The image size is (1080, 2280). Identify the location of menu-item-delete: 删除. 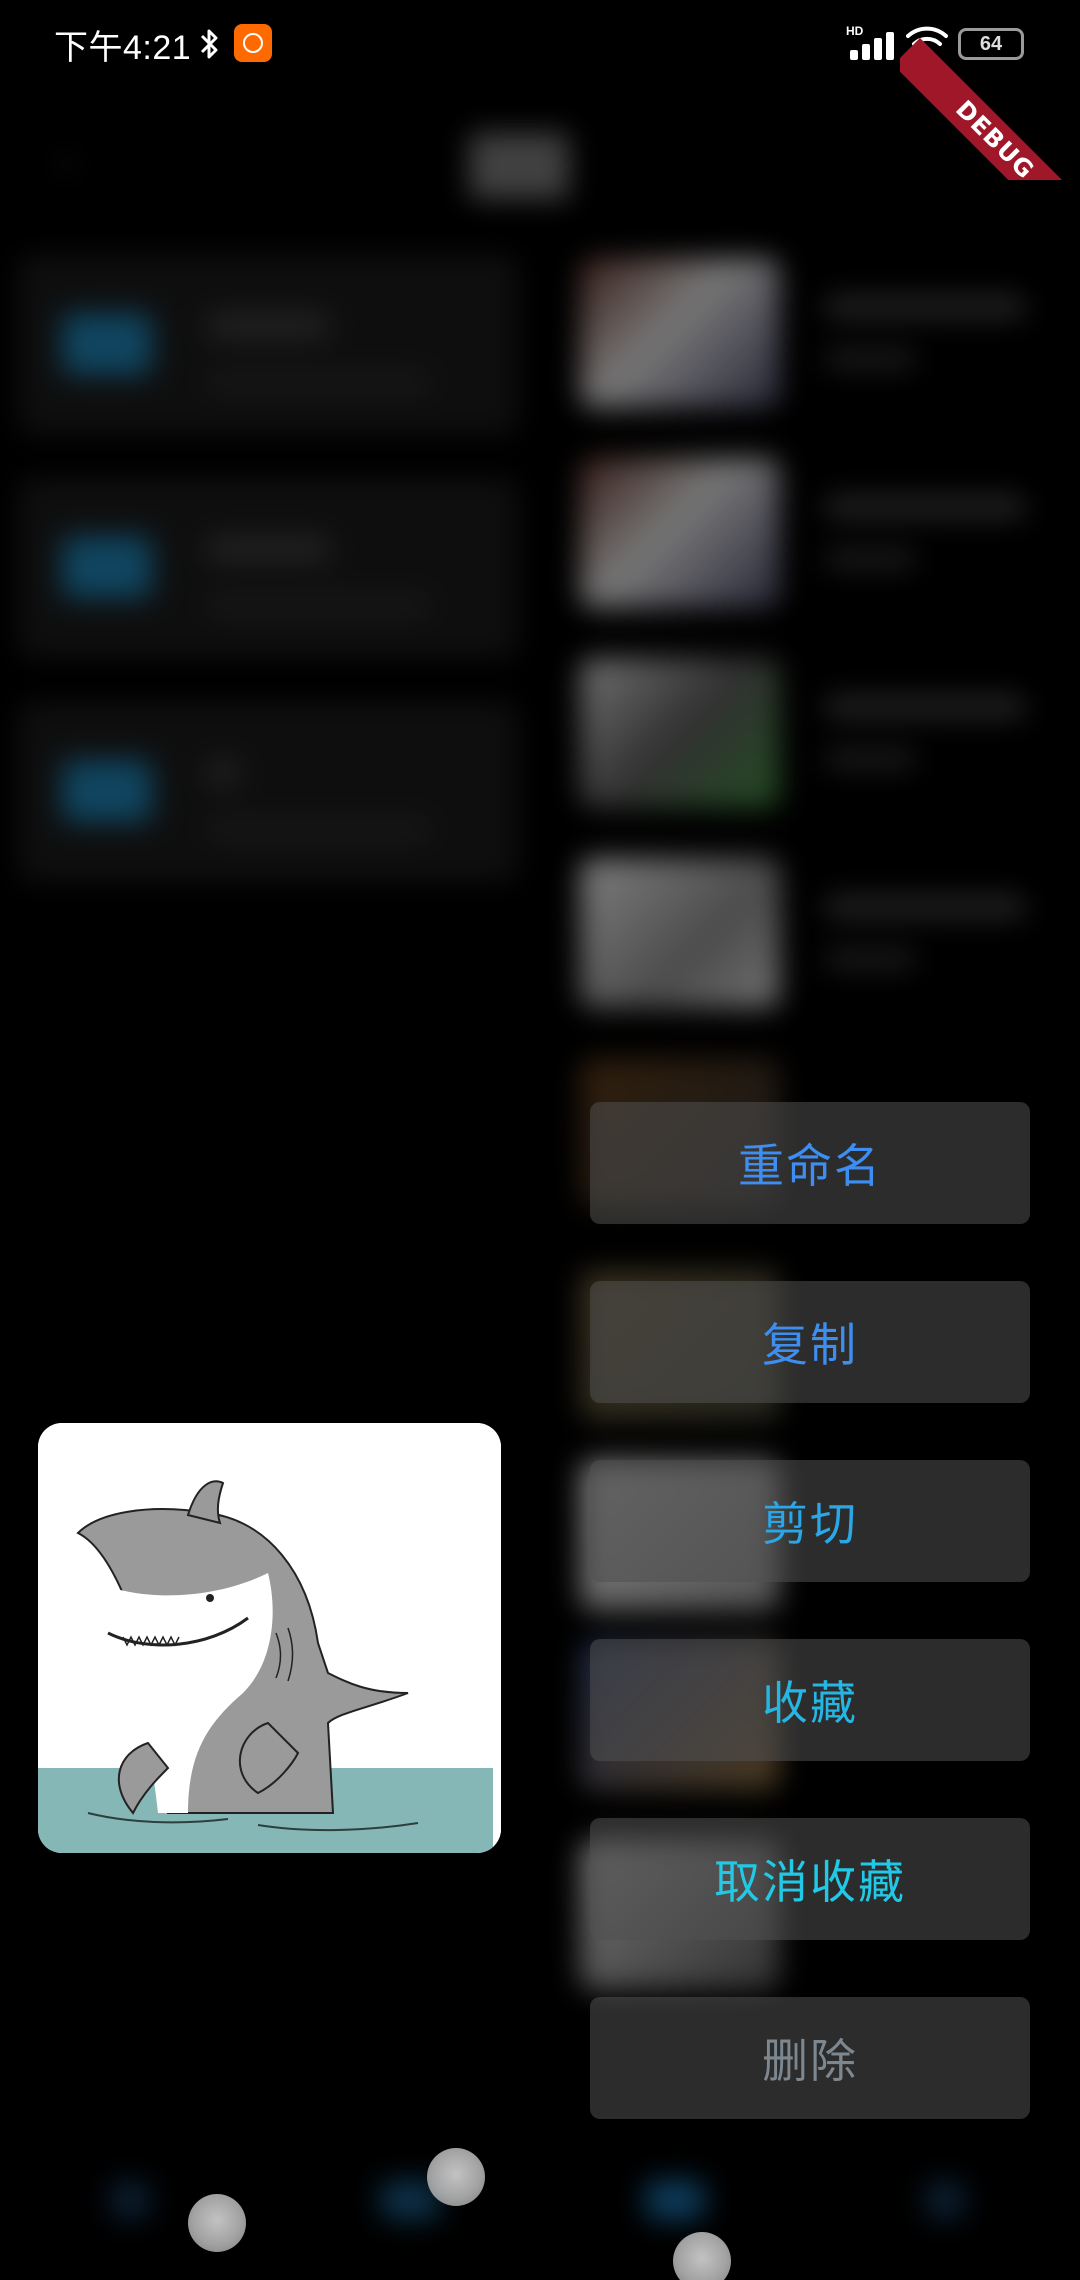
(810, 2058).